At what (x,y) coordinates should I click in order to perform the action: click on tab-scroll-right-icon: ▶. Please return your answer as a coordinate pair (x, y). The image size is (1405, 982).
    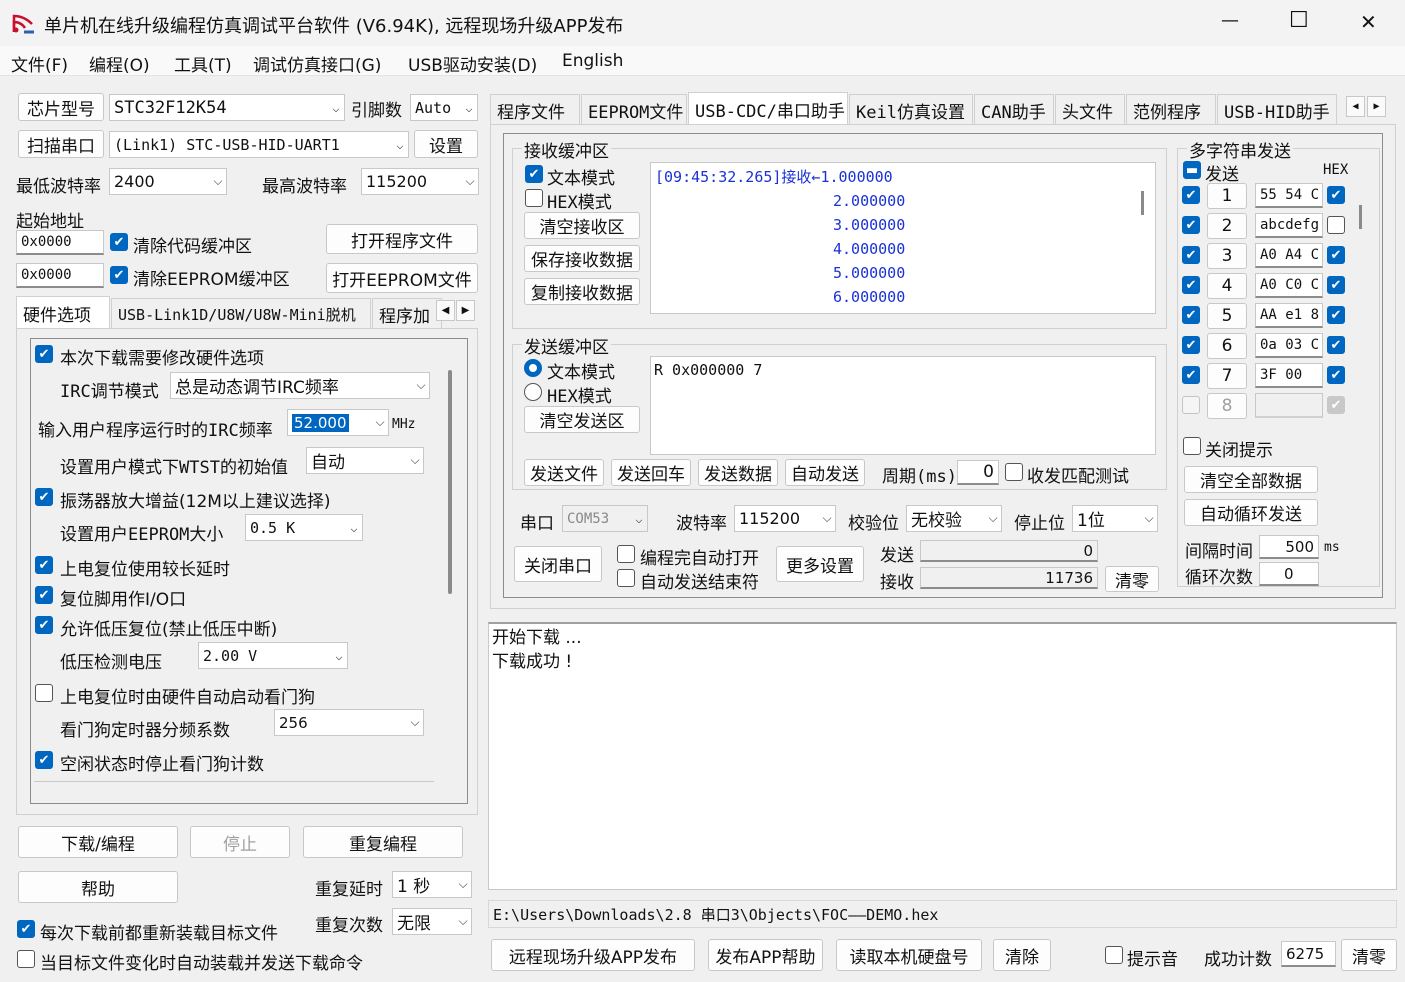
    Looking at the image, I should click on (465, 310).